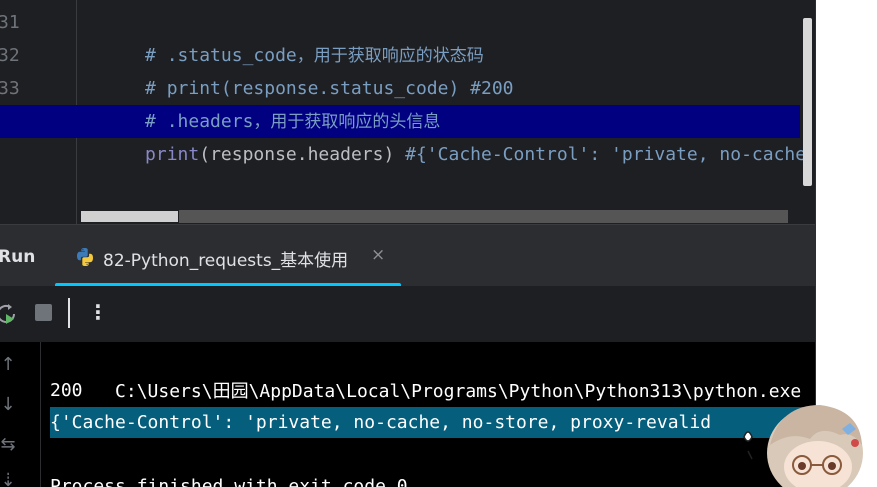 This screenshot has width=877, height=487. What do you see at coordinates (66, 390) in the screenshot?
I see `console-output-line: 200` at bounding box center [66, 390].